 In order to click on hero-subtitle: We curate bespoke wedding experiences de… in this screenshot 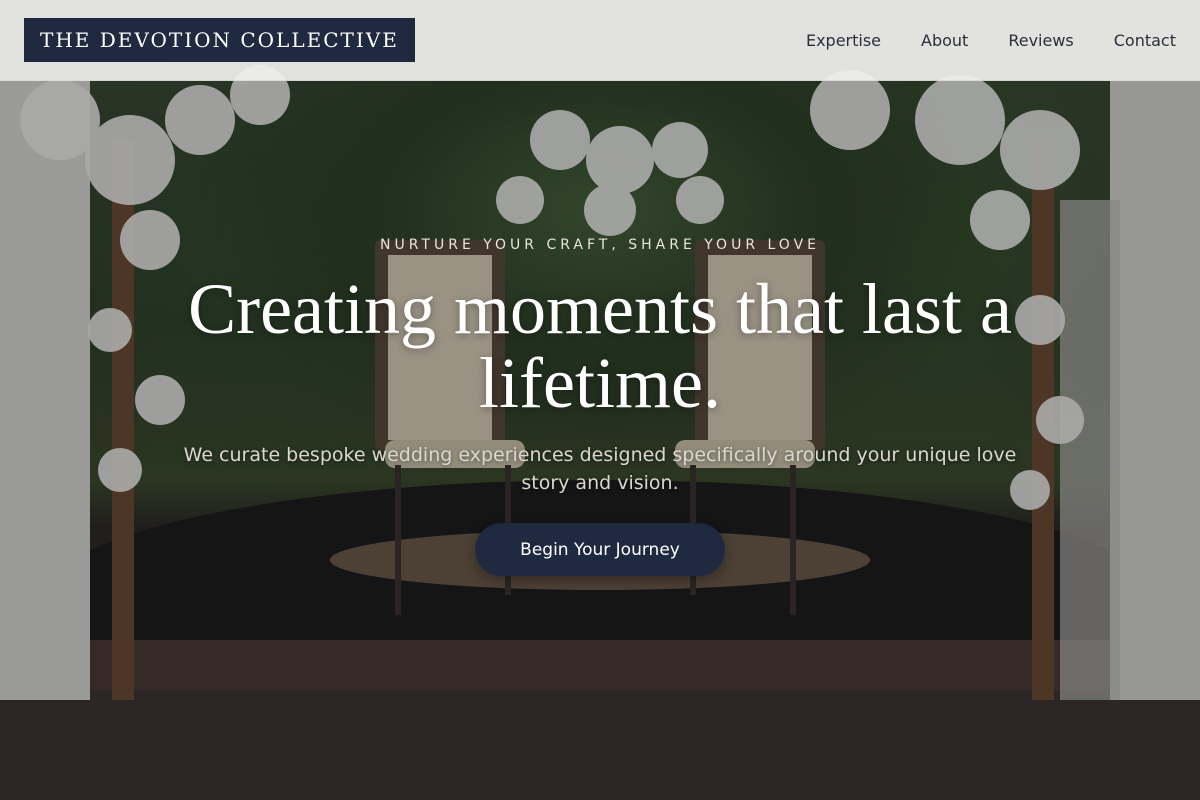, I will do `click(600, 469)`.